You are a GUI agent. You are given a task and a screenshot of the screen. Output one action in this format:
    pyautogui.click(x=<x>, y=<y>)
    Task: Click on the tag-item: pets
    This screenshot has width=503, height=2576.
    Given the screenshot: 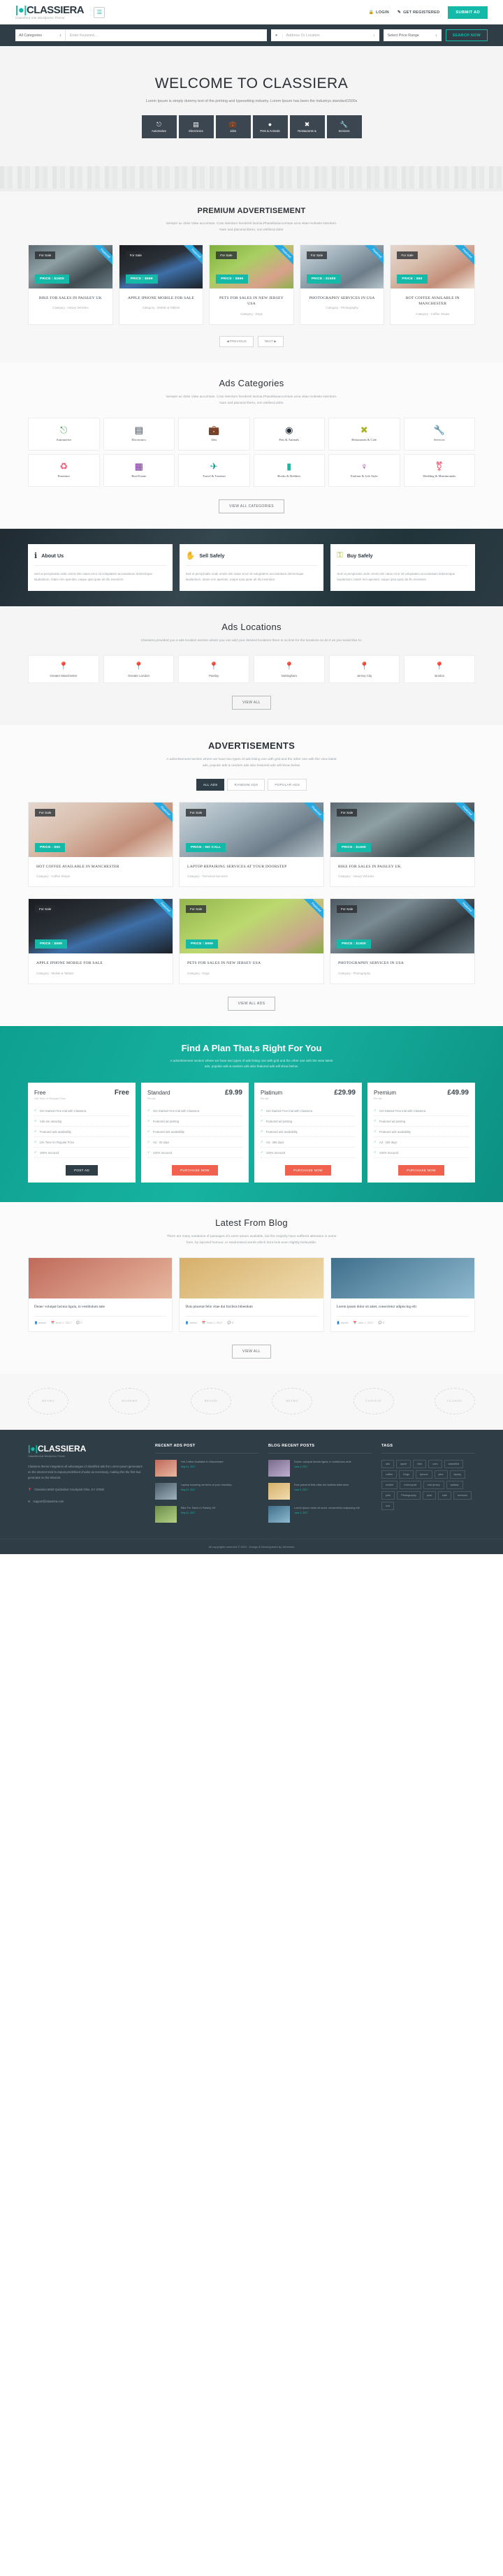 What is the action you would take?
    pyautogui.click(x=388, y=1496)
    